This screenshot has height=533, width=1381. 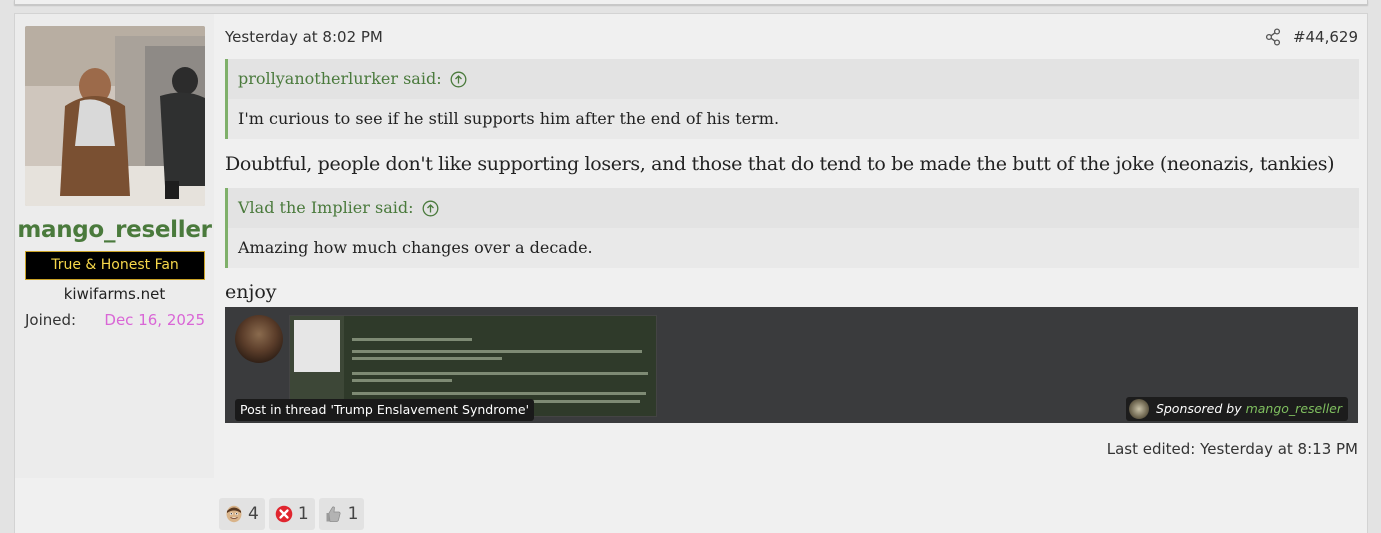 I want to click on reaction-x: 1, so click(x=291, y=514).